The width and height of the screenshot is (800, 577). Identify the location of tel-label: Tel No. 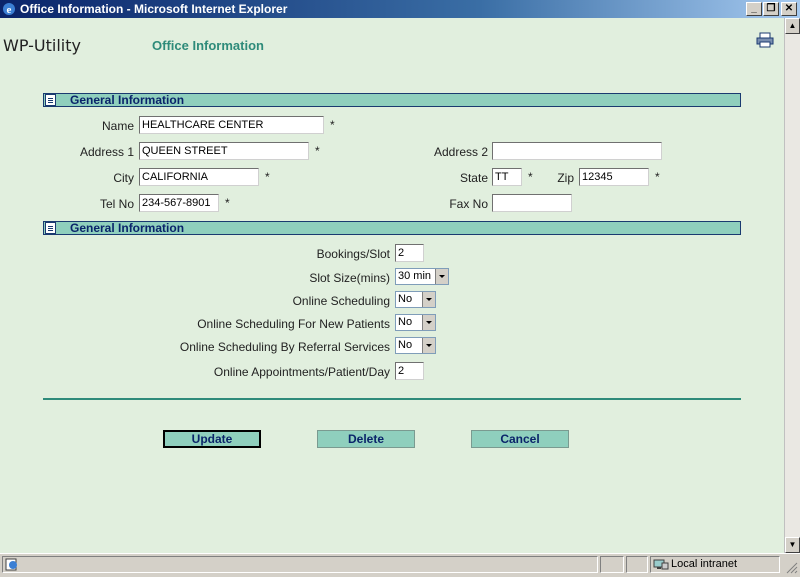
(116, 204).